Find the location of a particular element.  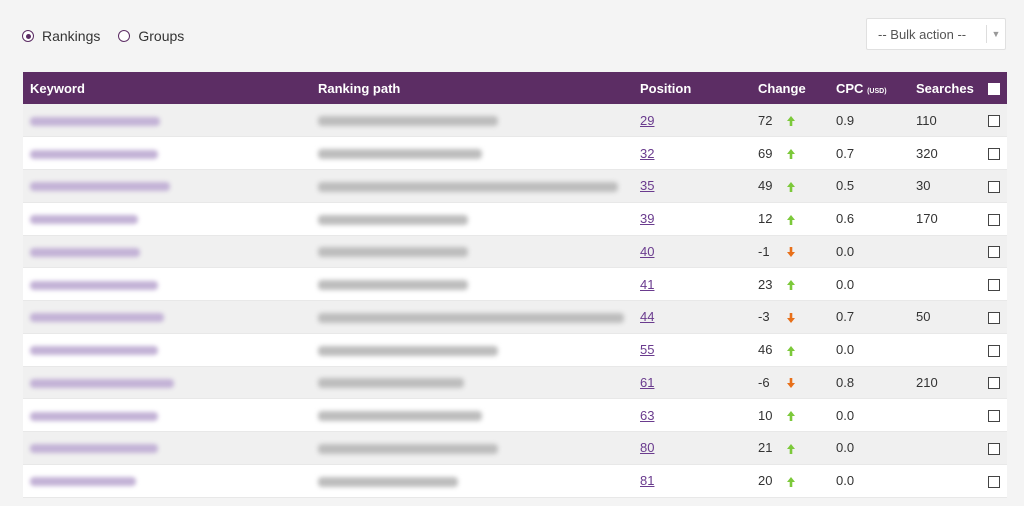

change-value: 49 is located at coordinates (765, 186).